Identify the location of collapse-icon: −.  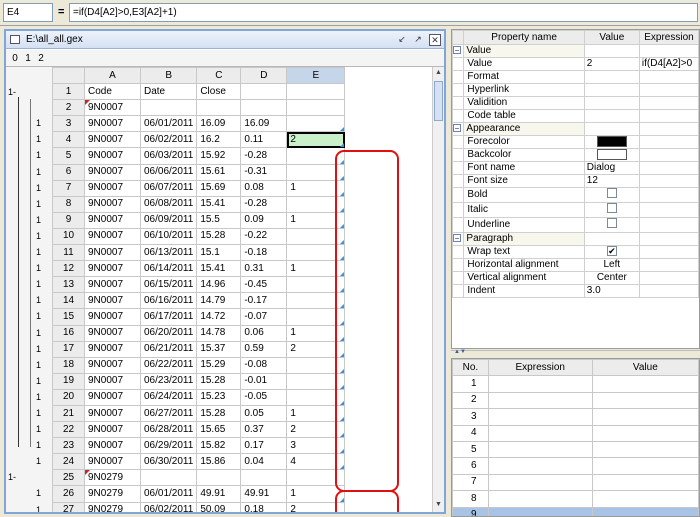
(457, 128).